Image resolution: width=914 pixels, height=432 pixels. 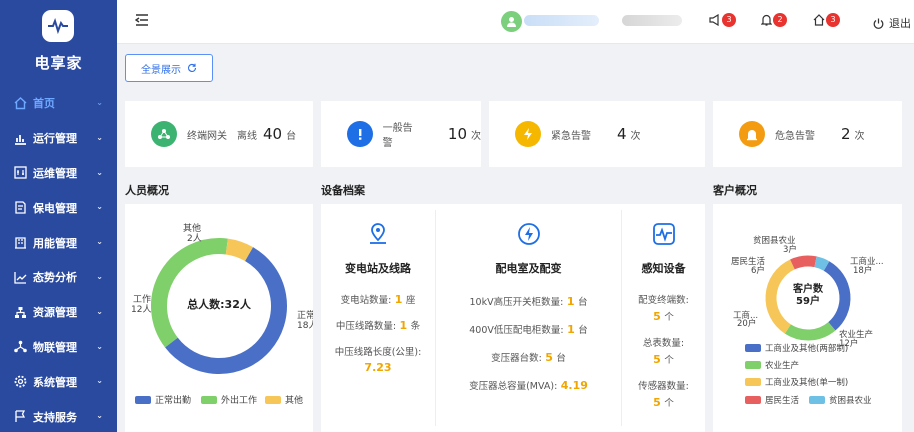 What do you see at coordinates (782, 365) in the screenshot?
I see `legend-label: 农业生产` at bounding box center [782, 365].